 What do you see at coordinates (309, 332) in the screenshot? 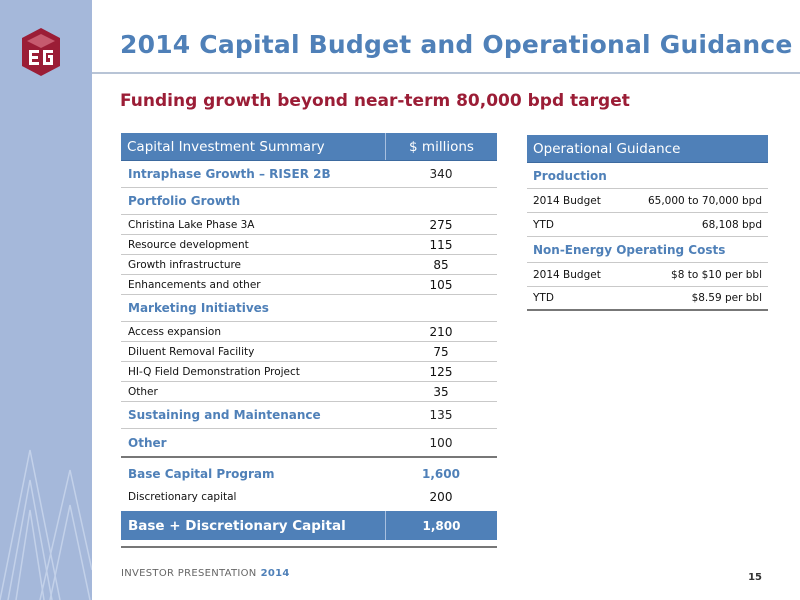
I see `table-row: Access expansion 210` at bounding box center [309, 332].